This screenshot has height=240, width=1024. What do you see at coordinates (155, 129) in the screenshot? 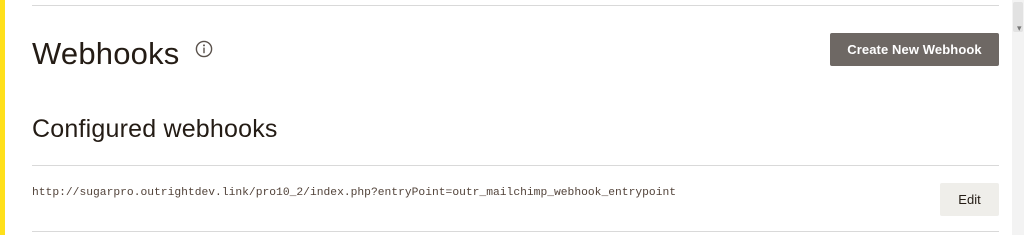
I see `section-title: Configured webhooks` at bounding box center [155, 129].